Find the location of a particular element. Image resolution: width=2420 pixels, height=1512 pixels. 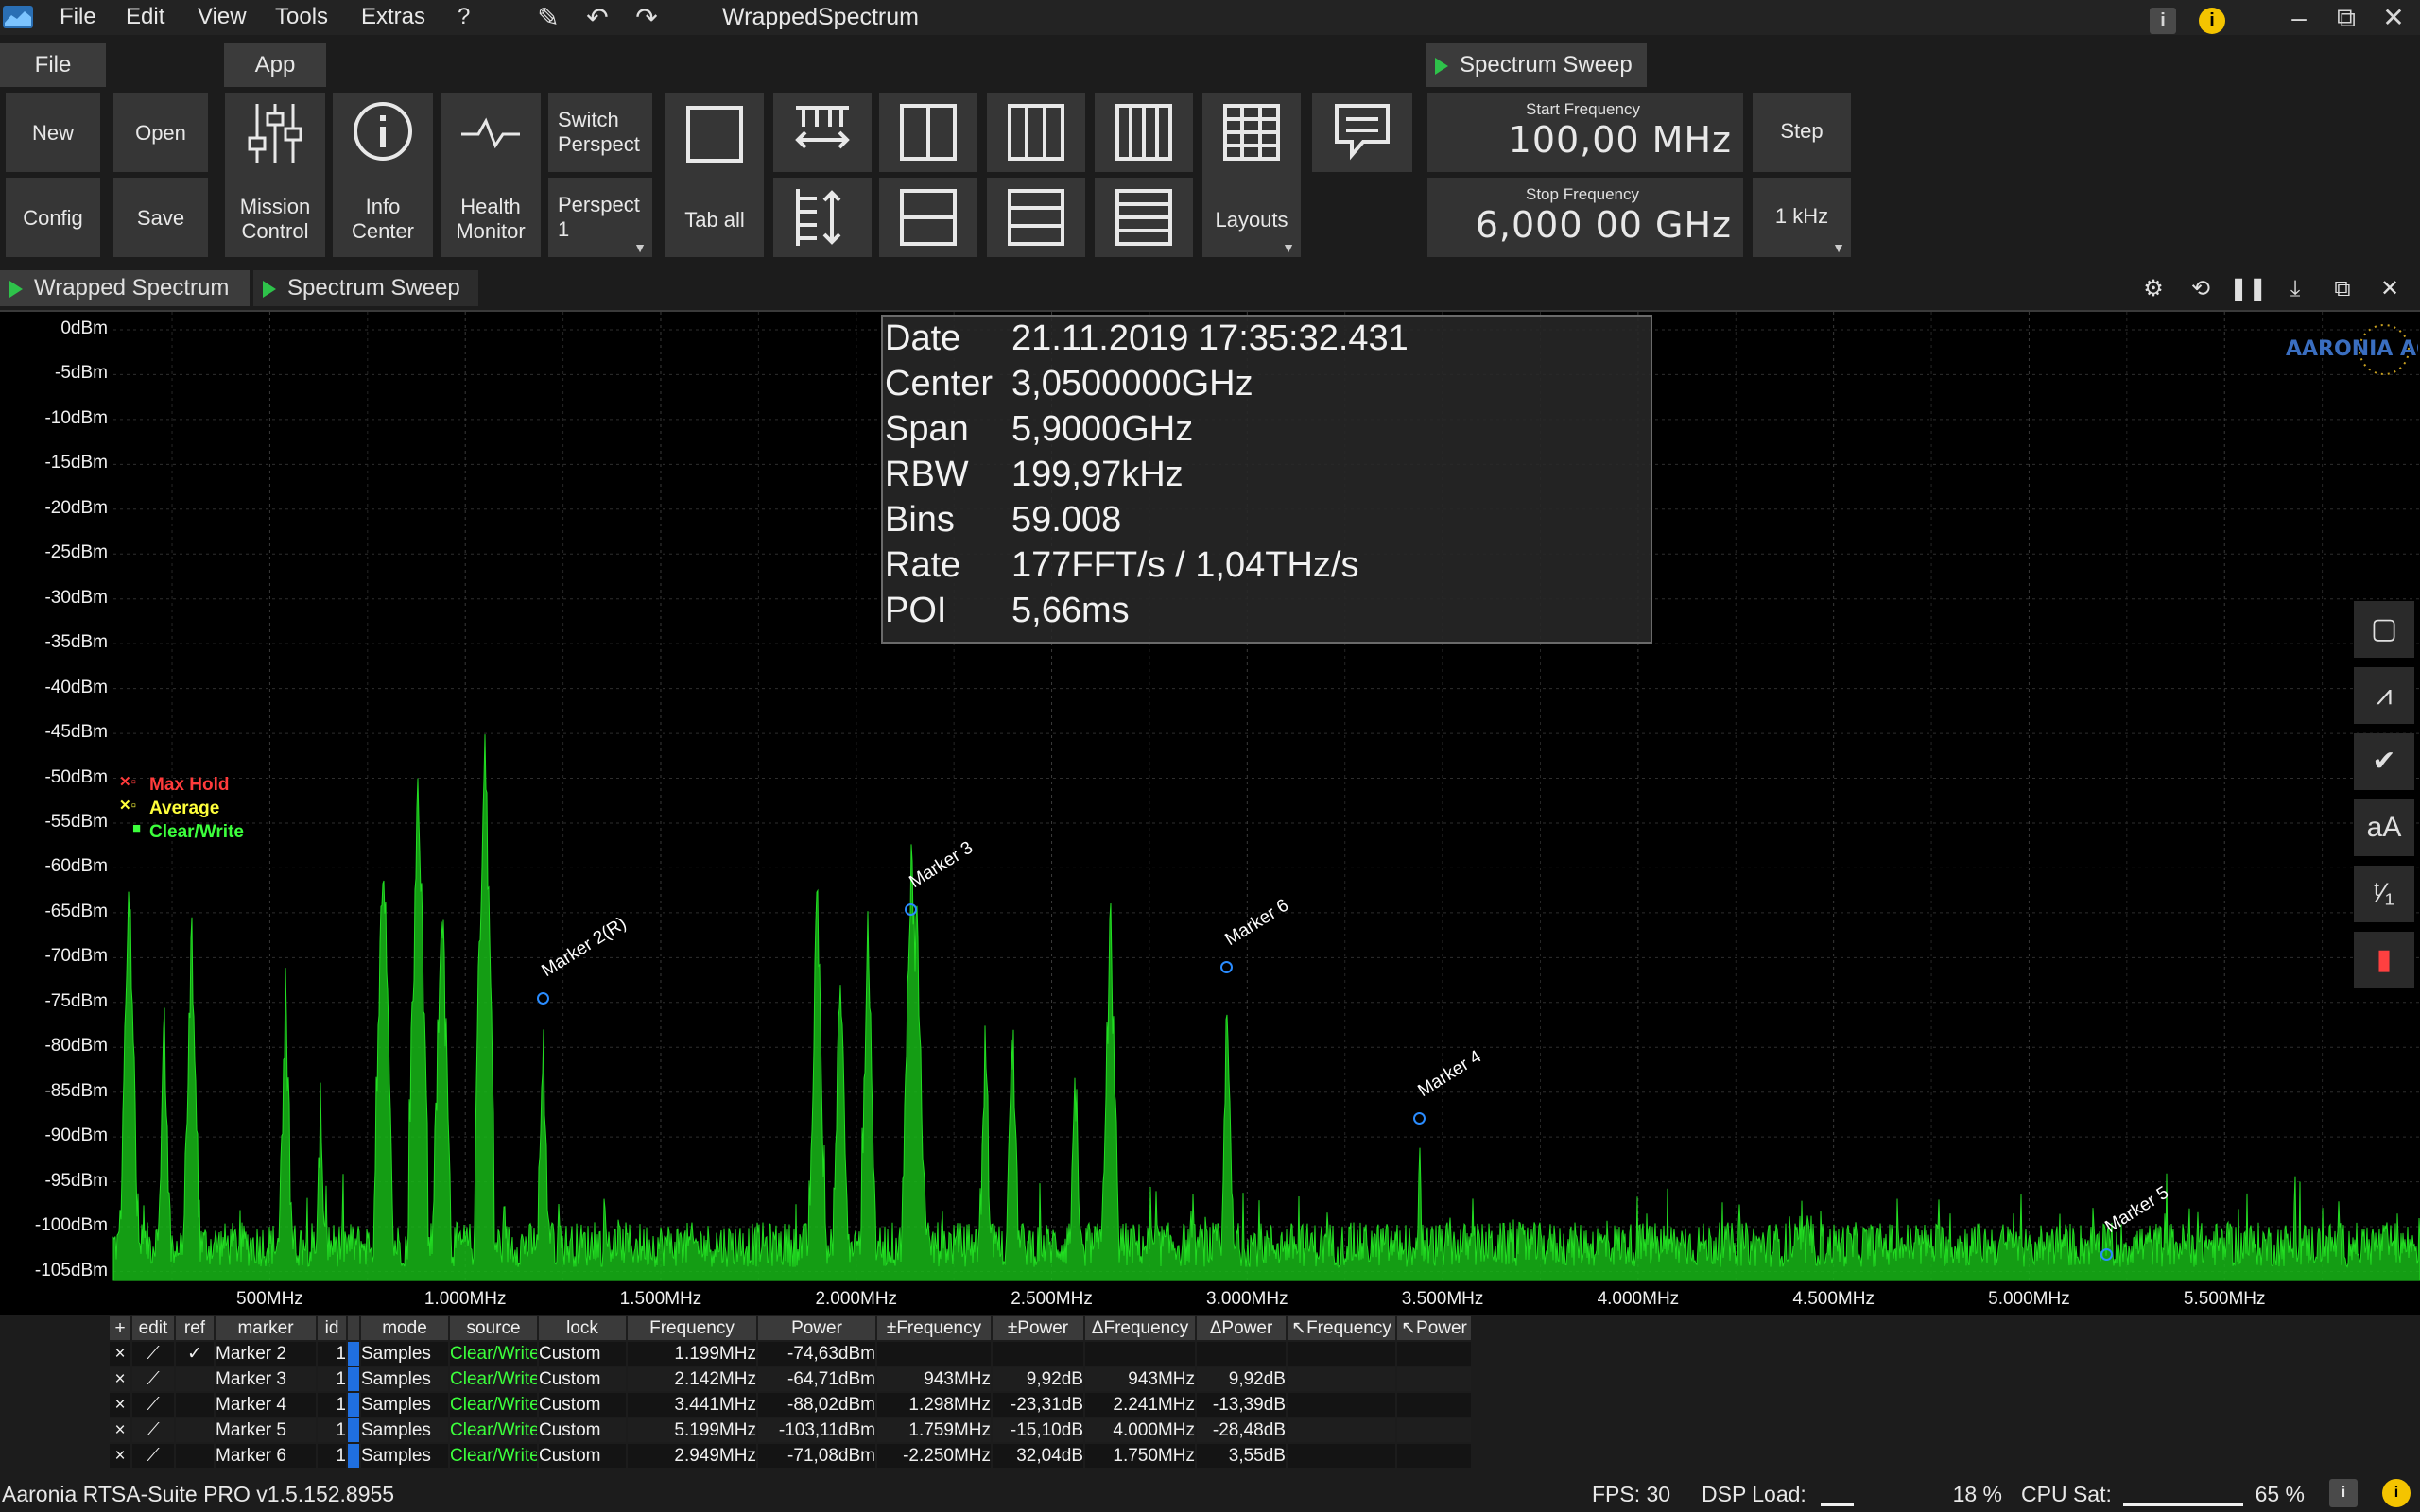

column-header: id is located at coordinates (332, 1328).